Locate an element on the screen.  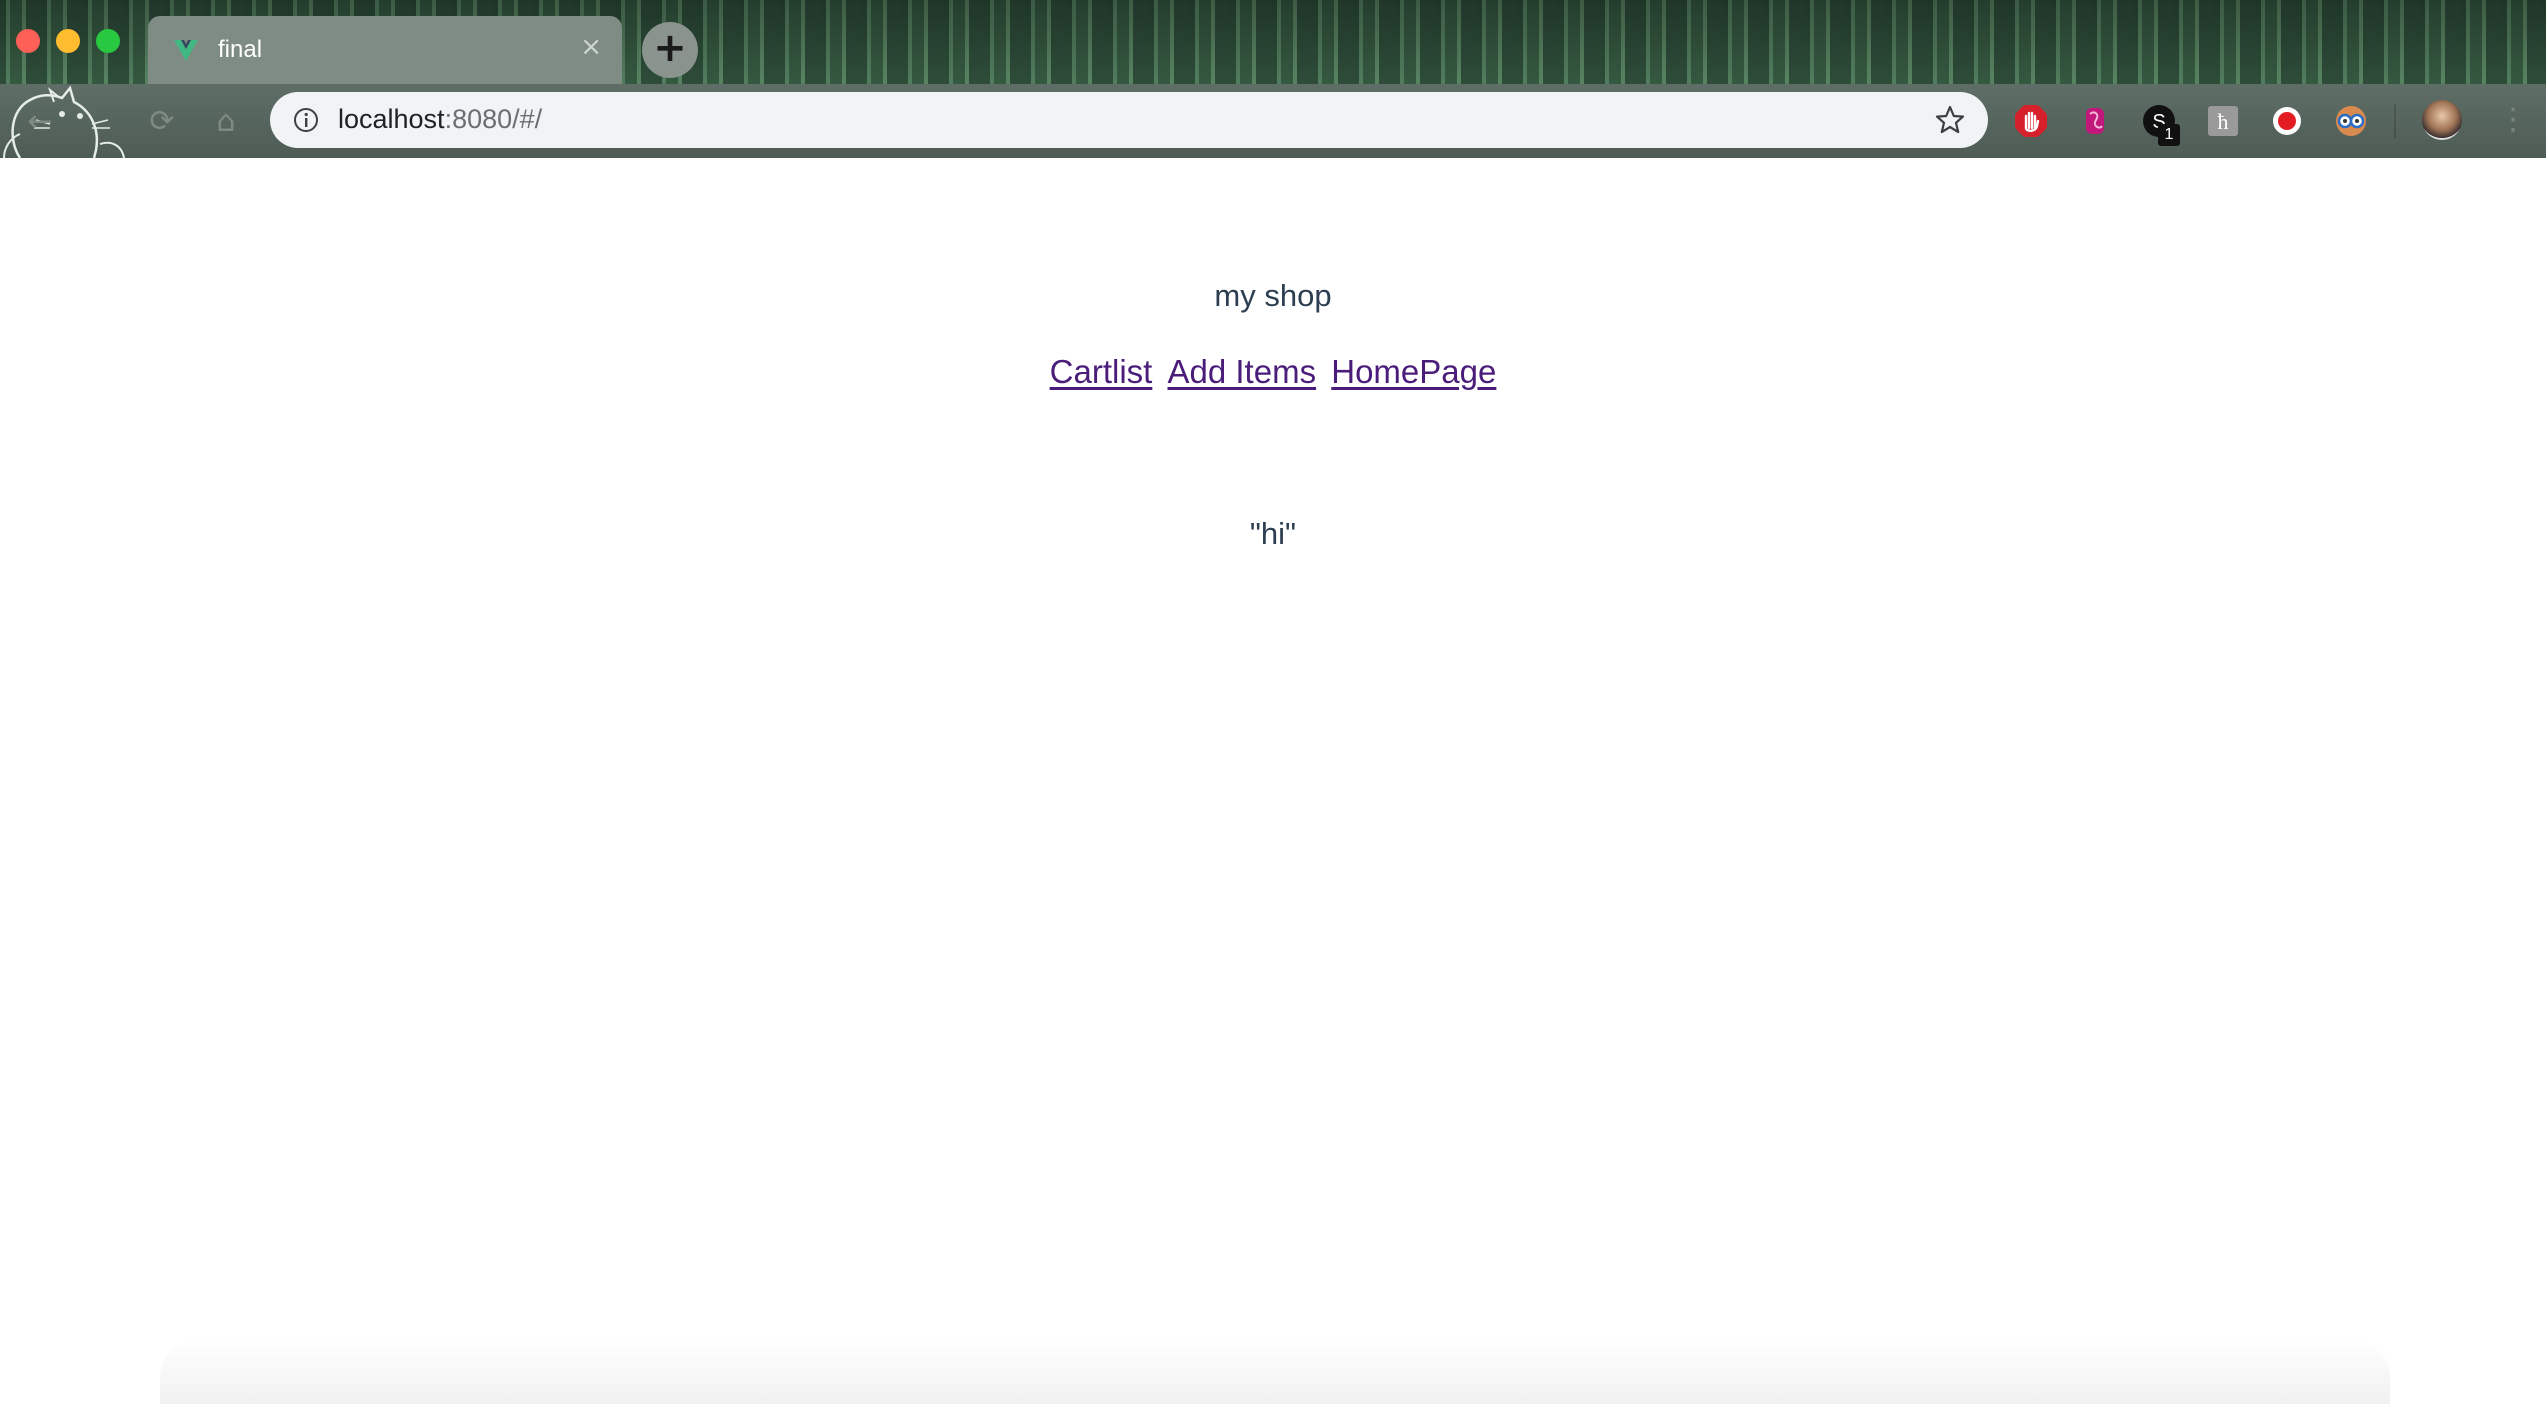
info-icon is located at coordinates (306, 120).